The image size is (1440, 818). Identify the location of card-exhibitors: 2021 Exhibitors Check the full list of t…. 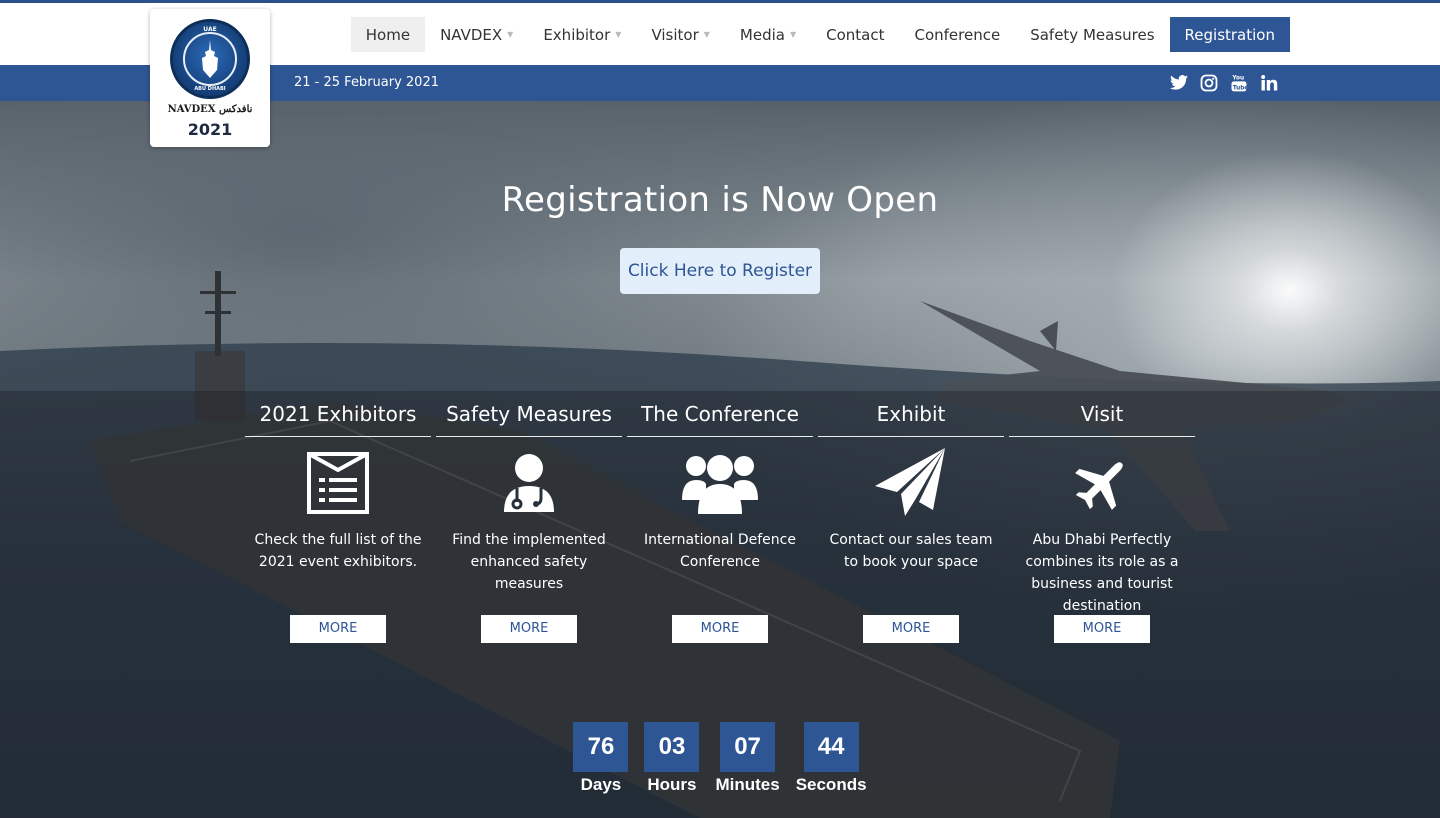
(338, 517).